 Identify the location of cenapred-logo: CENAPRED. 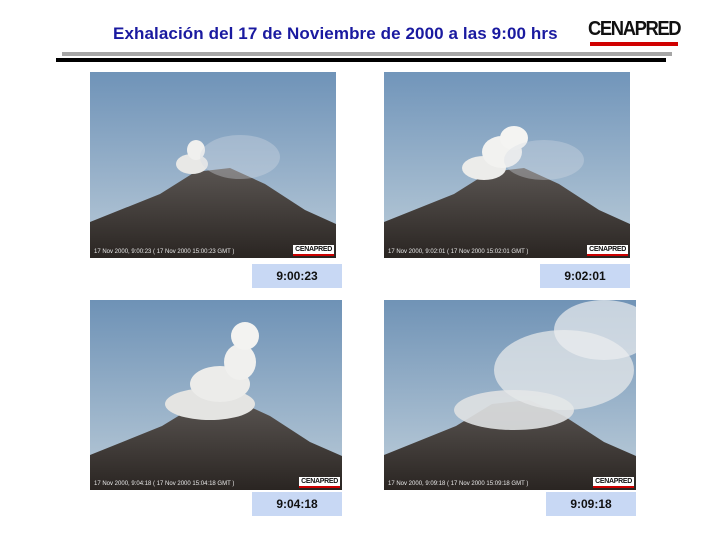
(635, 33).